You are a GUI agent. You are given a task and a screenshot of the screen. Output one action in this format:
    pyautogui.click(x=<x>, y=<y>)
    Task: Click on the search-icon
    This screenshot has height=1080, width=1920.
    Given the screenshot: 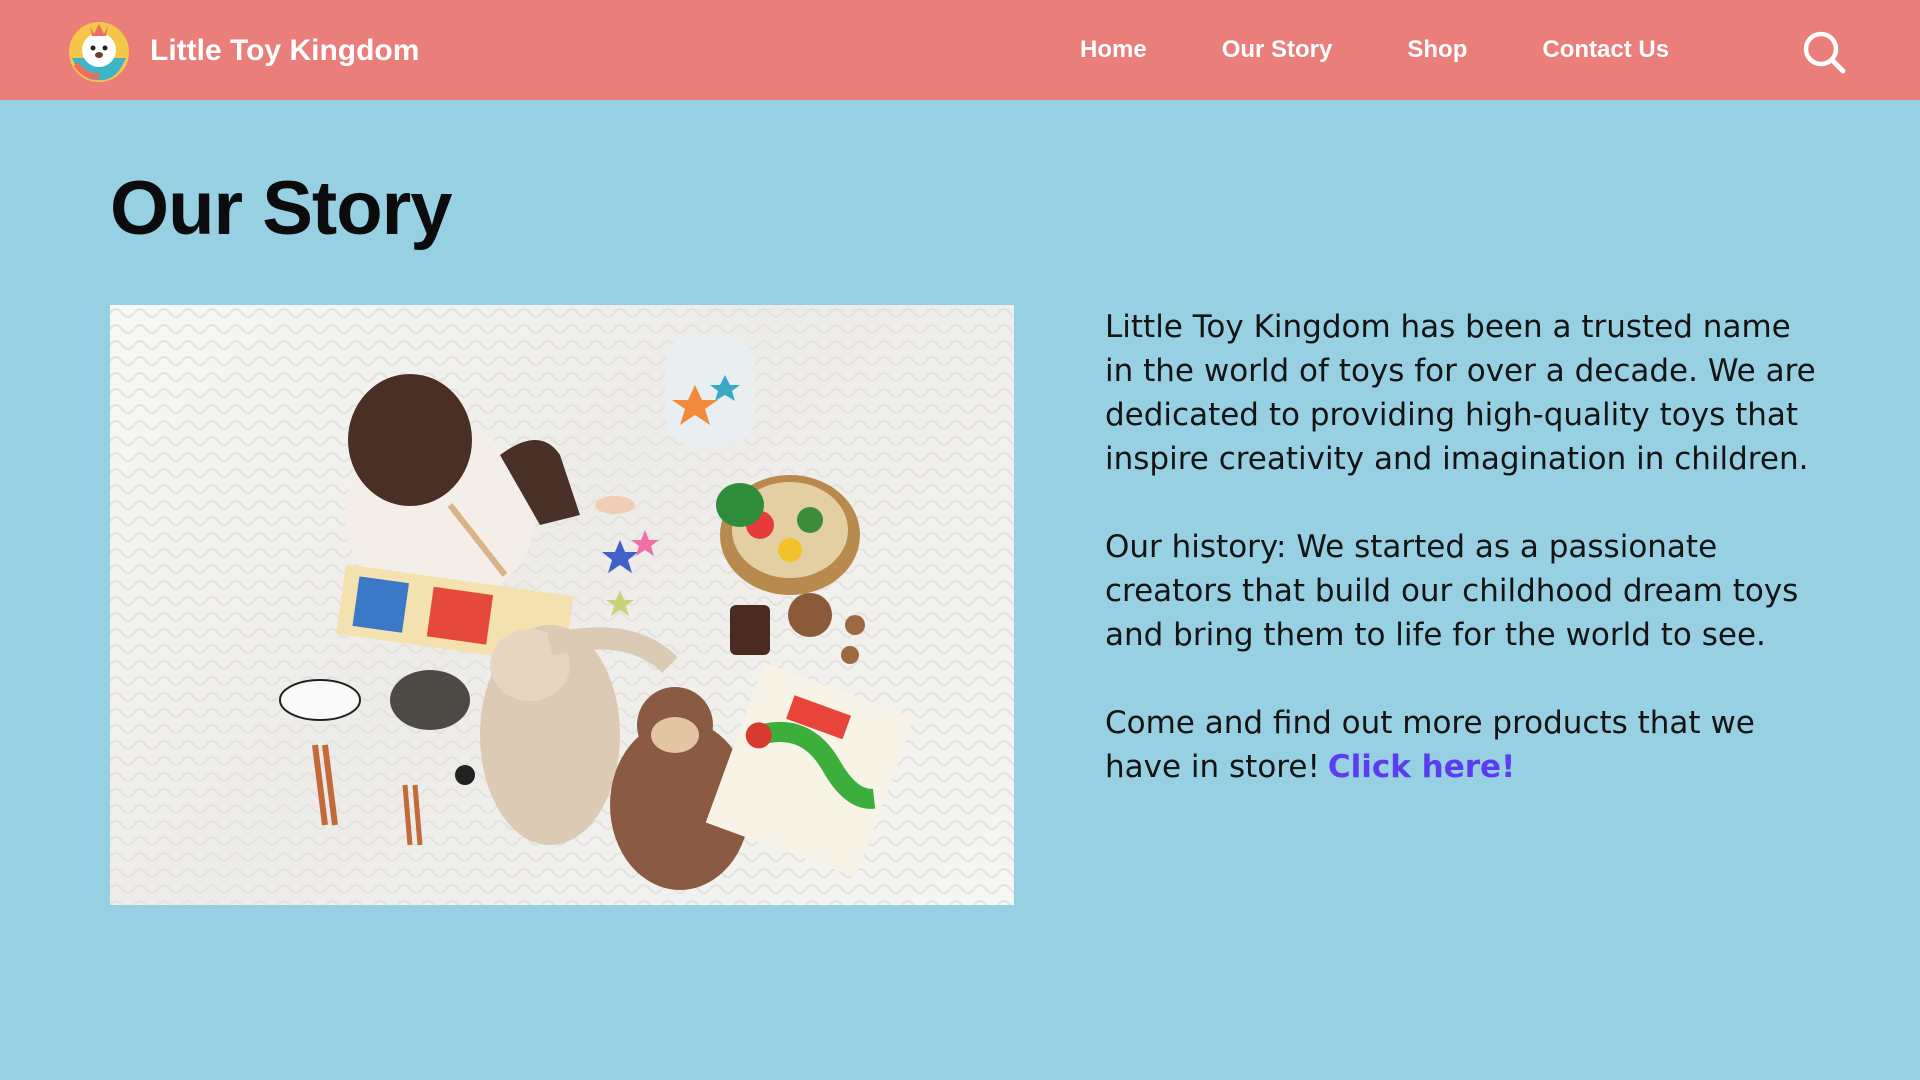 What is the action you would take?
    pyautogui.click(x=1824, y=52)
    